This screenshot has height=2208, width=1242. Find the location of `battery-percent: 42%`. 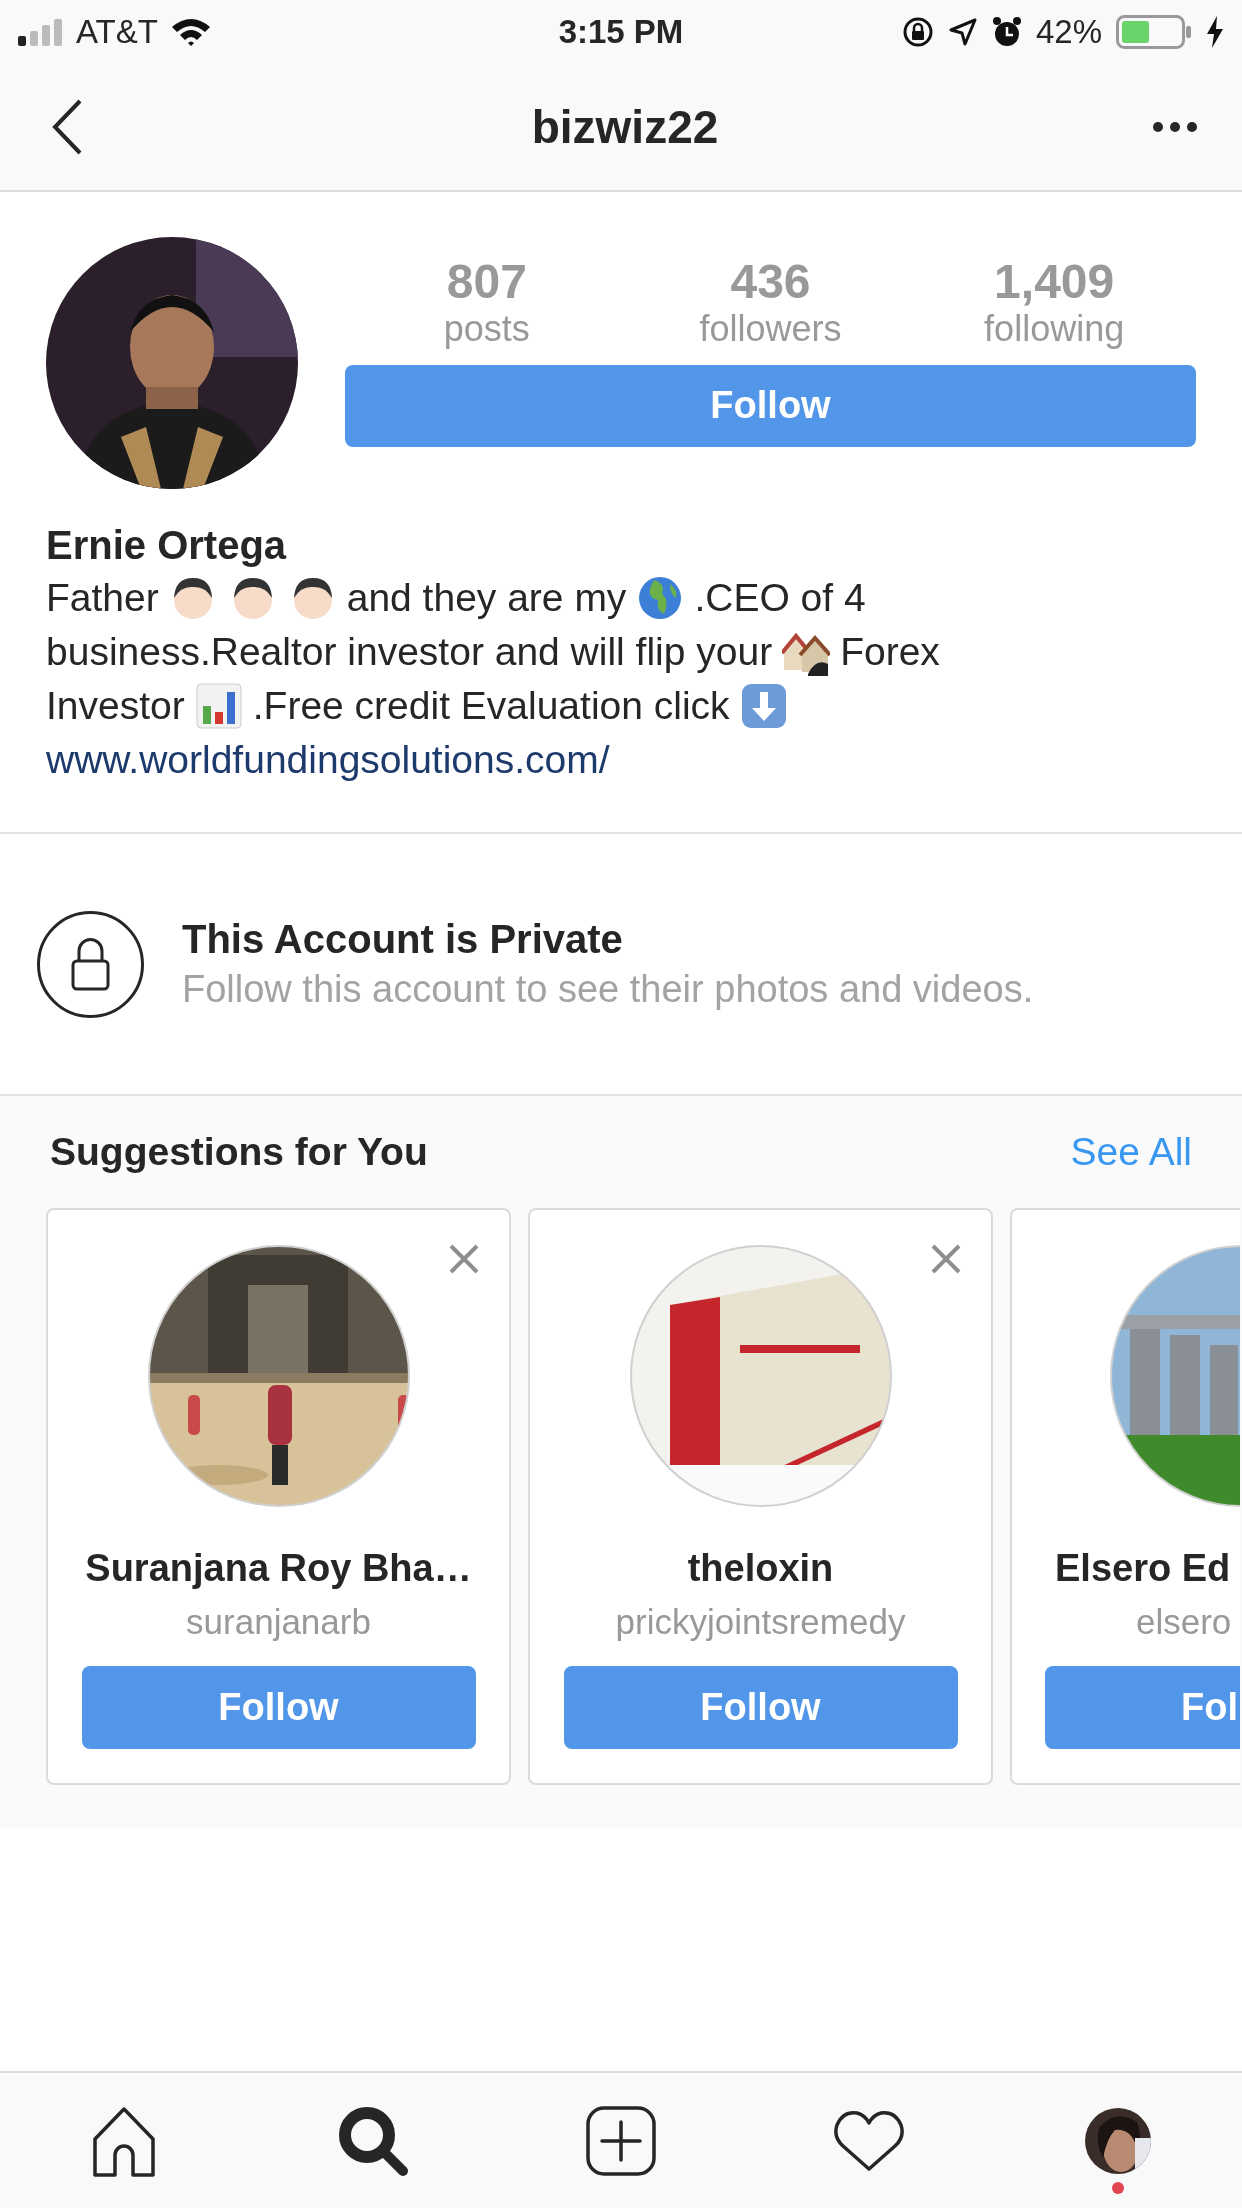

battery-percent: 42% is located at coordinates (1068, 32).